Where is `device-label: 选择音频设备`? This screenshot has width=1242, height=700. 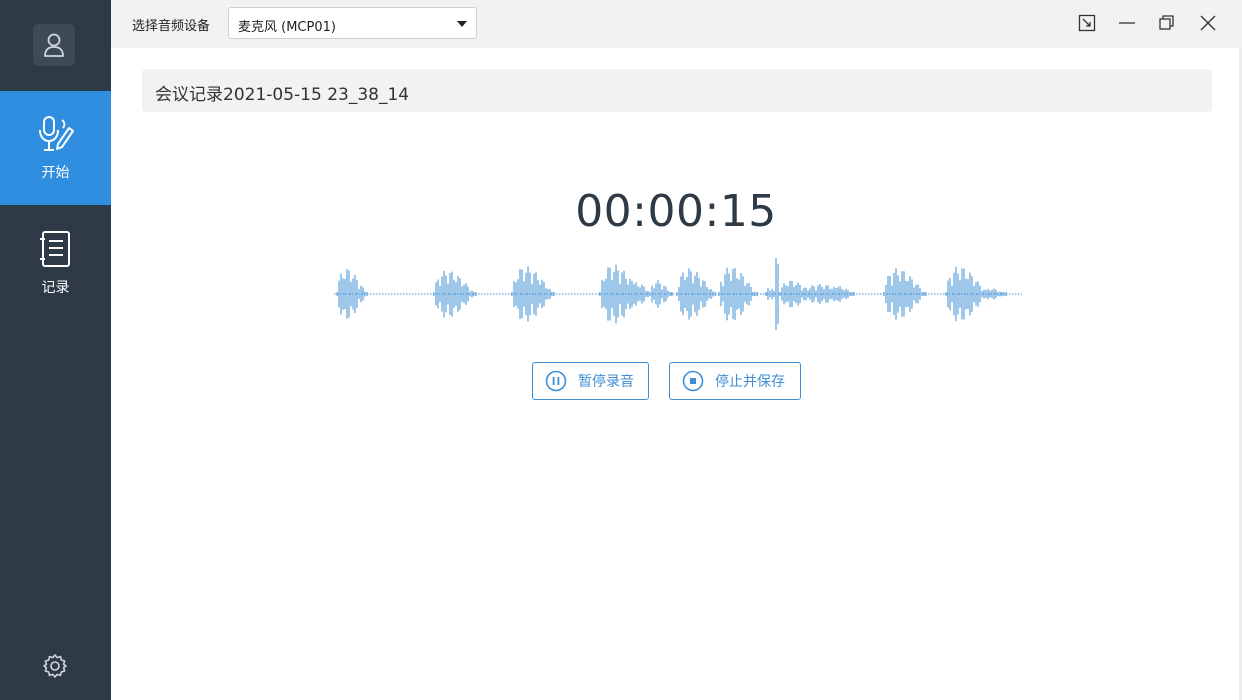
device-label: 选择音频设备 is located at coordinates (171, 26).